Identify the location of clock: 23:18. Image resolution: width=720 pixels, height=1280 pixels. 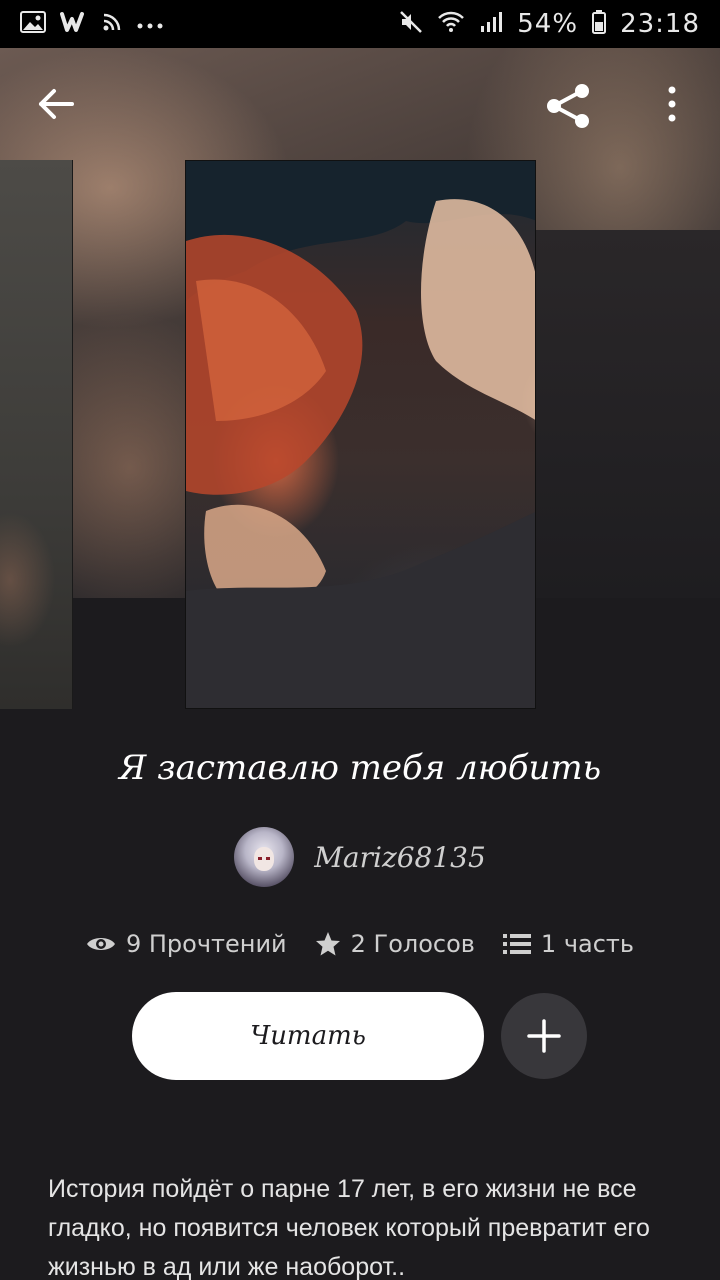
(660, 24).